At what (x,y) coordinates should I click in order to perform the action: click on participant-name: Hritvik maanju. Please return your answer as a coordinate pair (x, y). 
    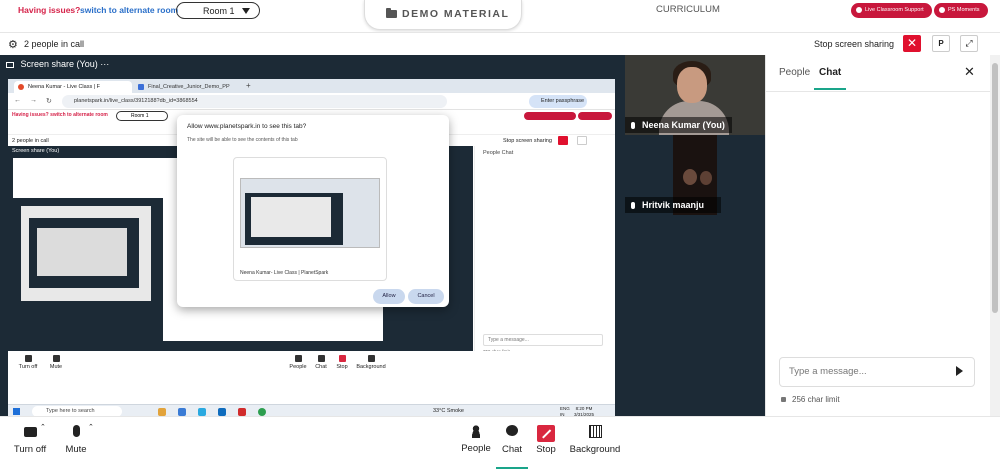
    Looking at the image, I should click on (673, 205).